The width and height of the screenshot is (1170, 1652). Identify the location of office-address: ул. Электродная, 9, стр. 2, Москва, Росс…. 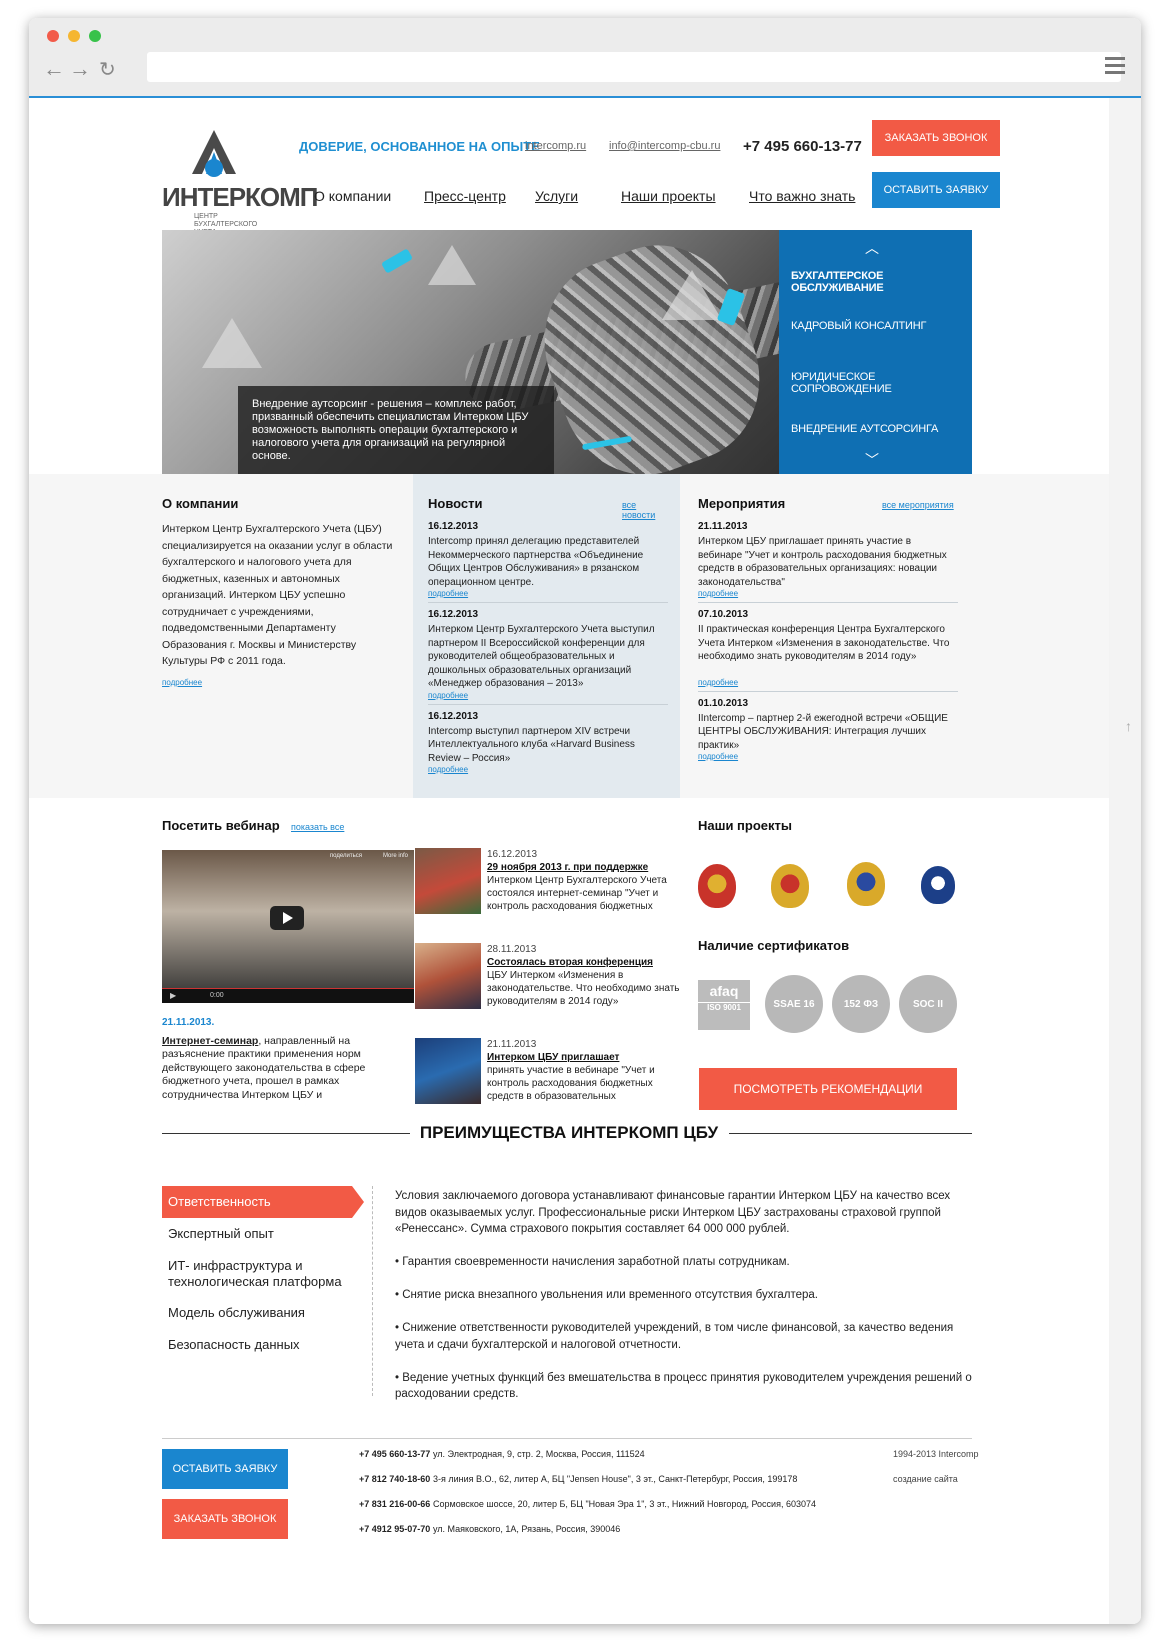
(539, 1454).